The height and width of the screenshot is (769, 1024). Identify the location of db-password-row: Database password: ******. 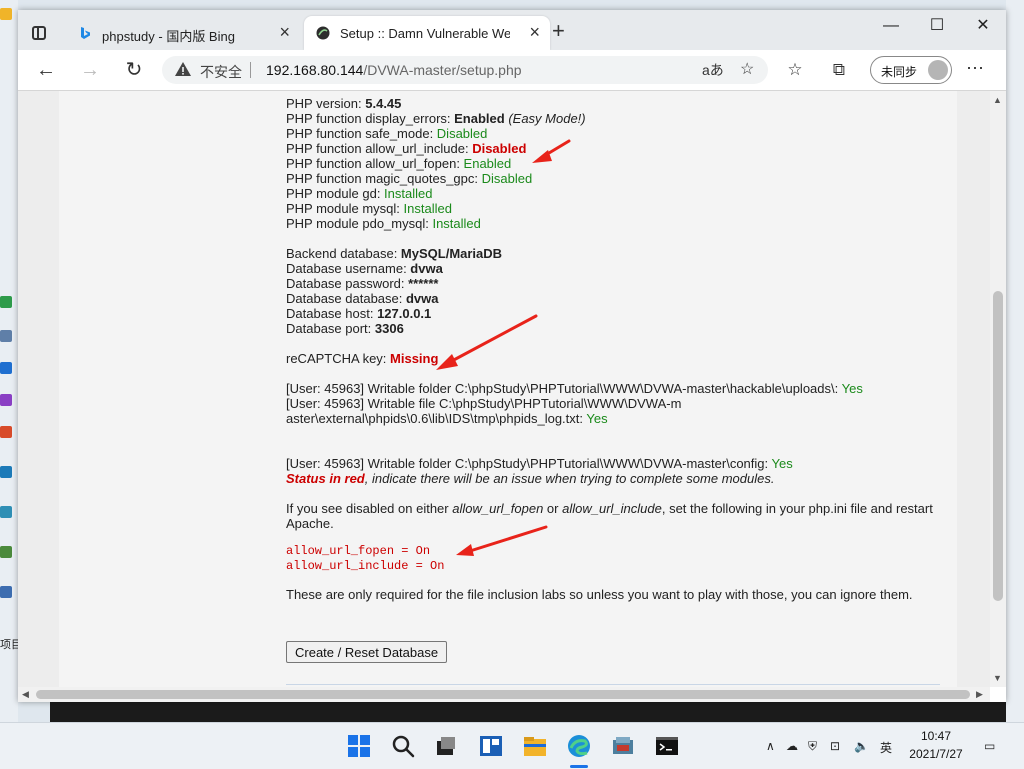
(616, 283).